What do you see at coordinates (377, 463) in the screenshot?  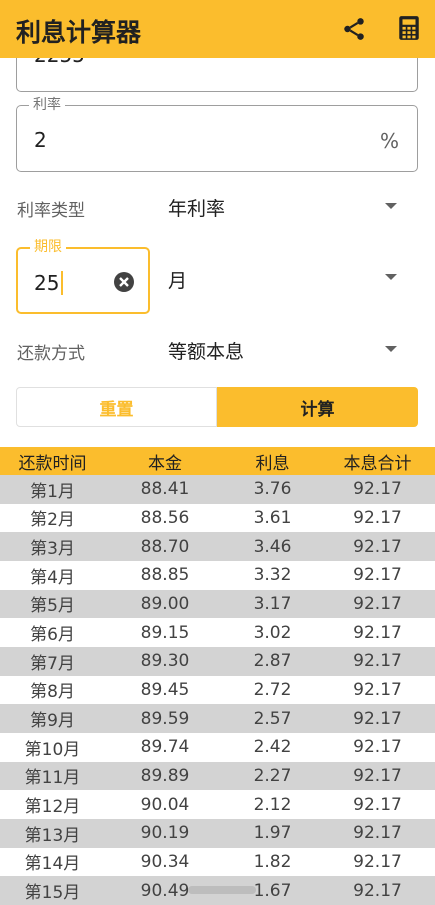 I see `header-total: 本息合计` at bounding box center [377, 463].